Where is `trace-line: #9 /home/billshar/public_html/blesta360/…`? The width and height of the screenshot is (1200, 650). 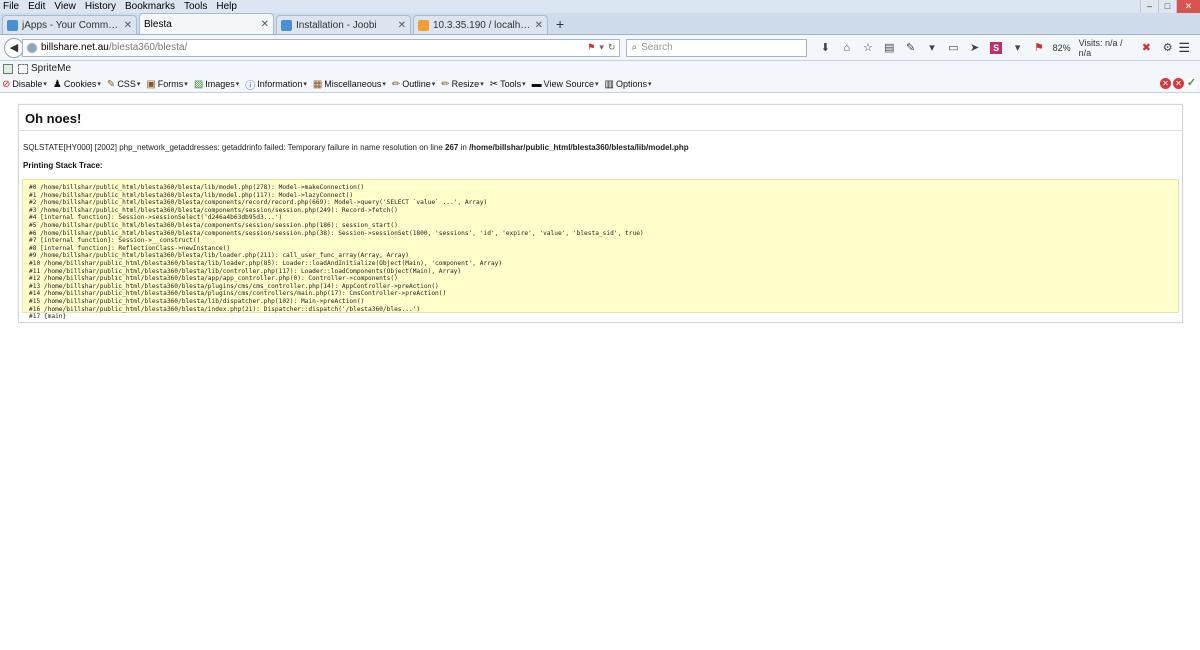
trace-line: #9 /home/billshar/public_html/blesta360/… is located at coordinates (219, 256).